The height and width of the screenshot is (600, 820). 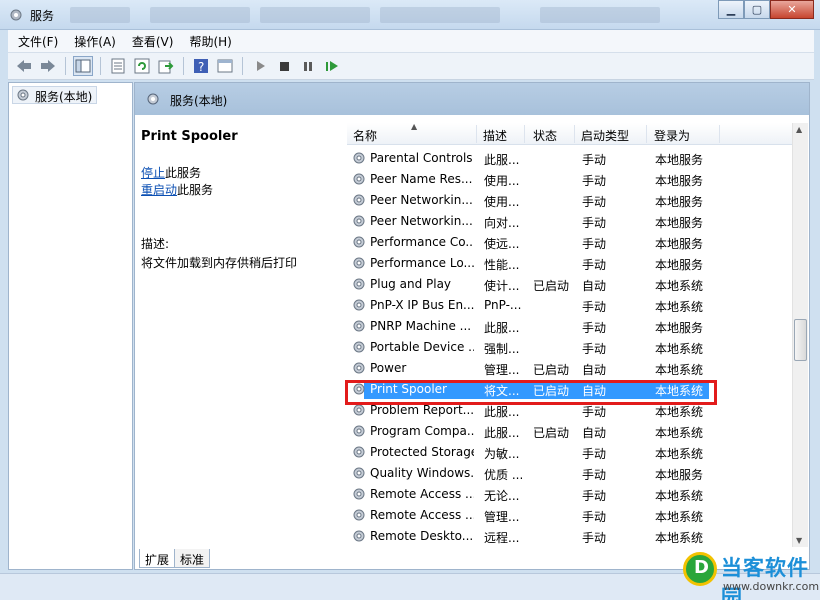 What do you see at coordinates (545, 135) in the screenshot?
I see `column-header-status: 状态` at bounding box center [545, 135].